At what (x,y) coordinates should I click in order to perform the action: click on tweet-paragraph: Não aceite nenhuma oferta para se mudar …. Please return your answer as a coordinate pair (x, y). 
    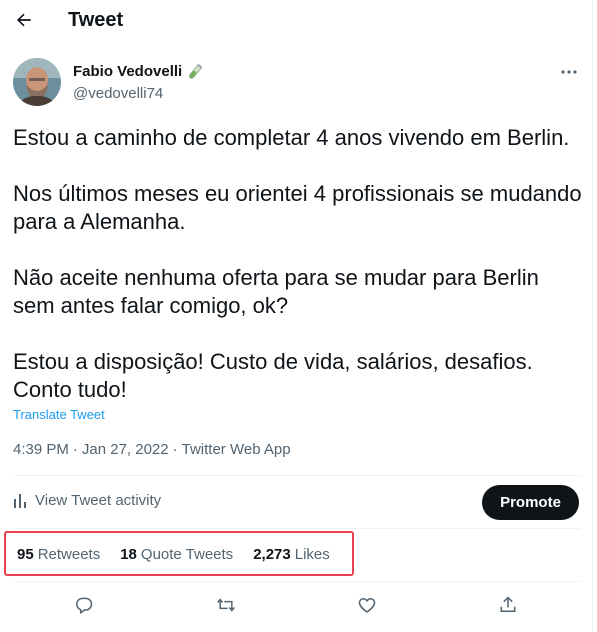
    Looking at the image, I should click on (276, 291).